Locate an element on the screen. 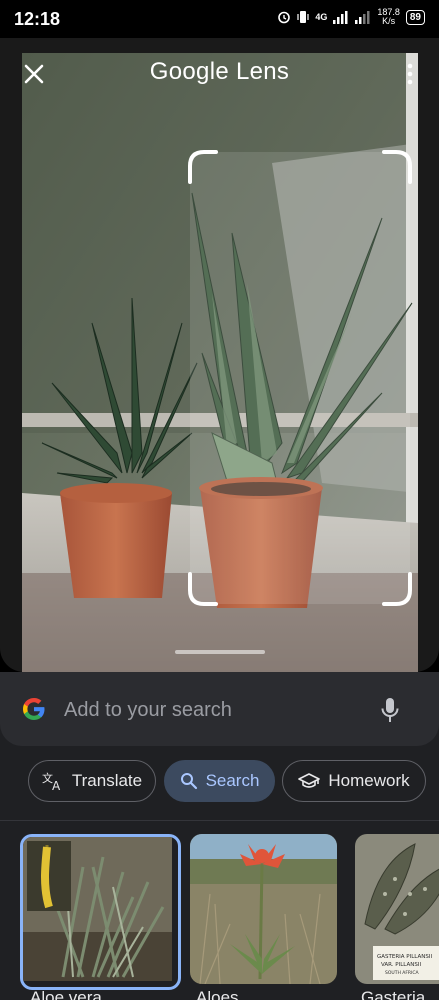  lens-title: Google Lens is located at coordinates (219, 71).